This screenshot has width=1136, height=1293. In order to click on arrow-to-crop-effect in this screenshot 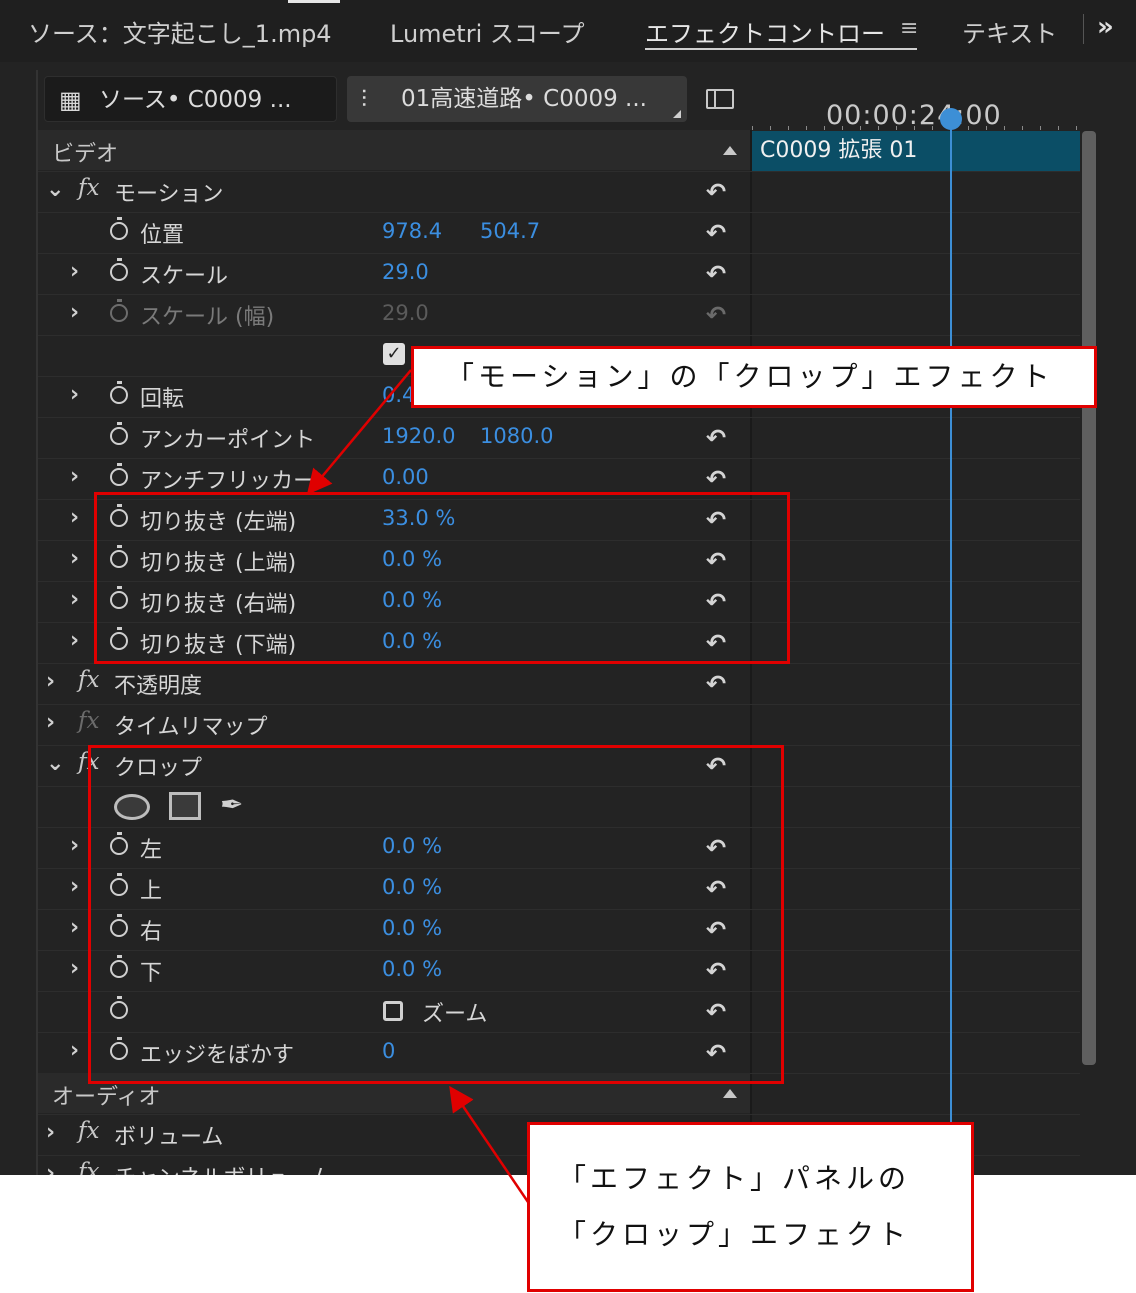, I will do `click(489, 1144)`.